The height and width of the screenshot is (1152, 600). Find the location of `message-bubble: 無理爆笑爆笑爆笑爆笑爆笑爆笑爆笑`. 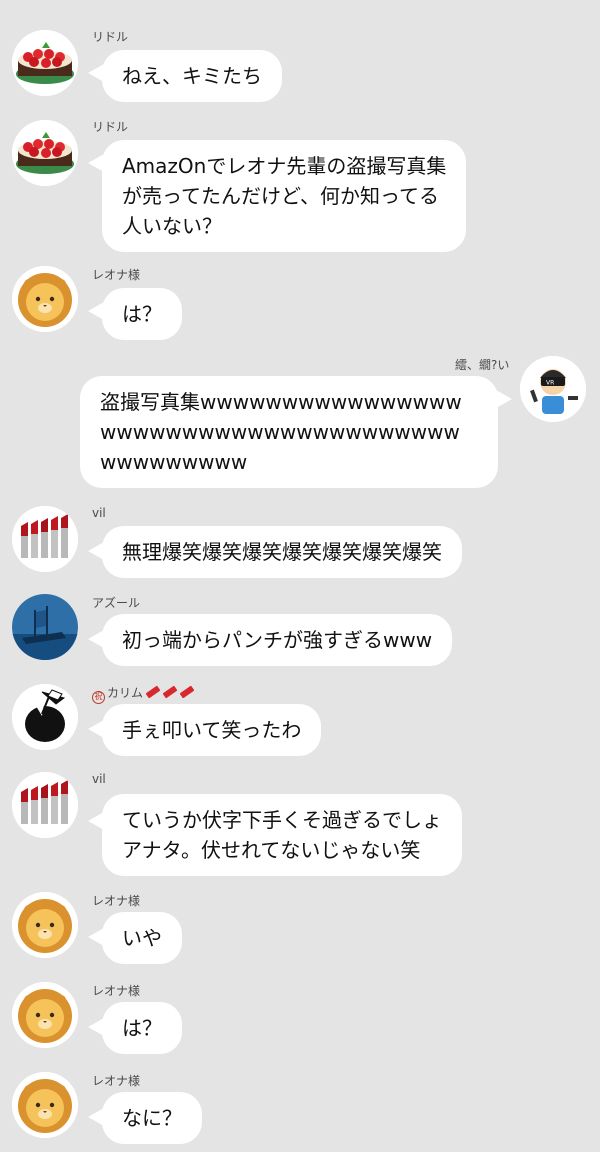

message-bubble: 無理爆笑爆笑爆笑爆笑爆笑爆笑爆笑 is located at coordinates (282, 552).